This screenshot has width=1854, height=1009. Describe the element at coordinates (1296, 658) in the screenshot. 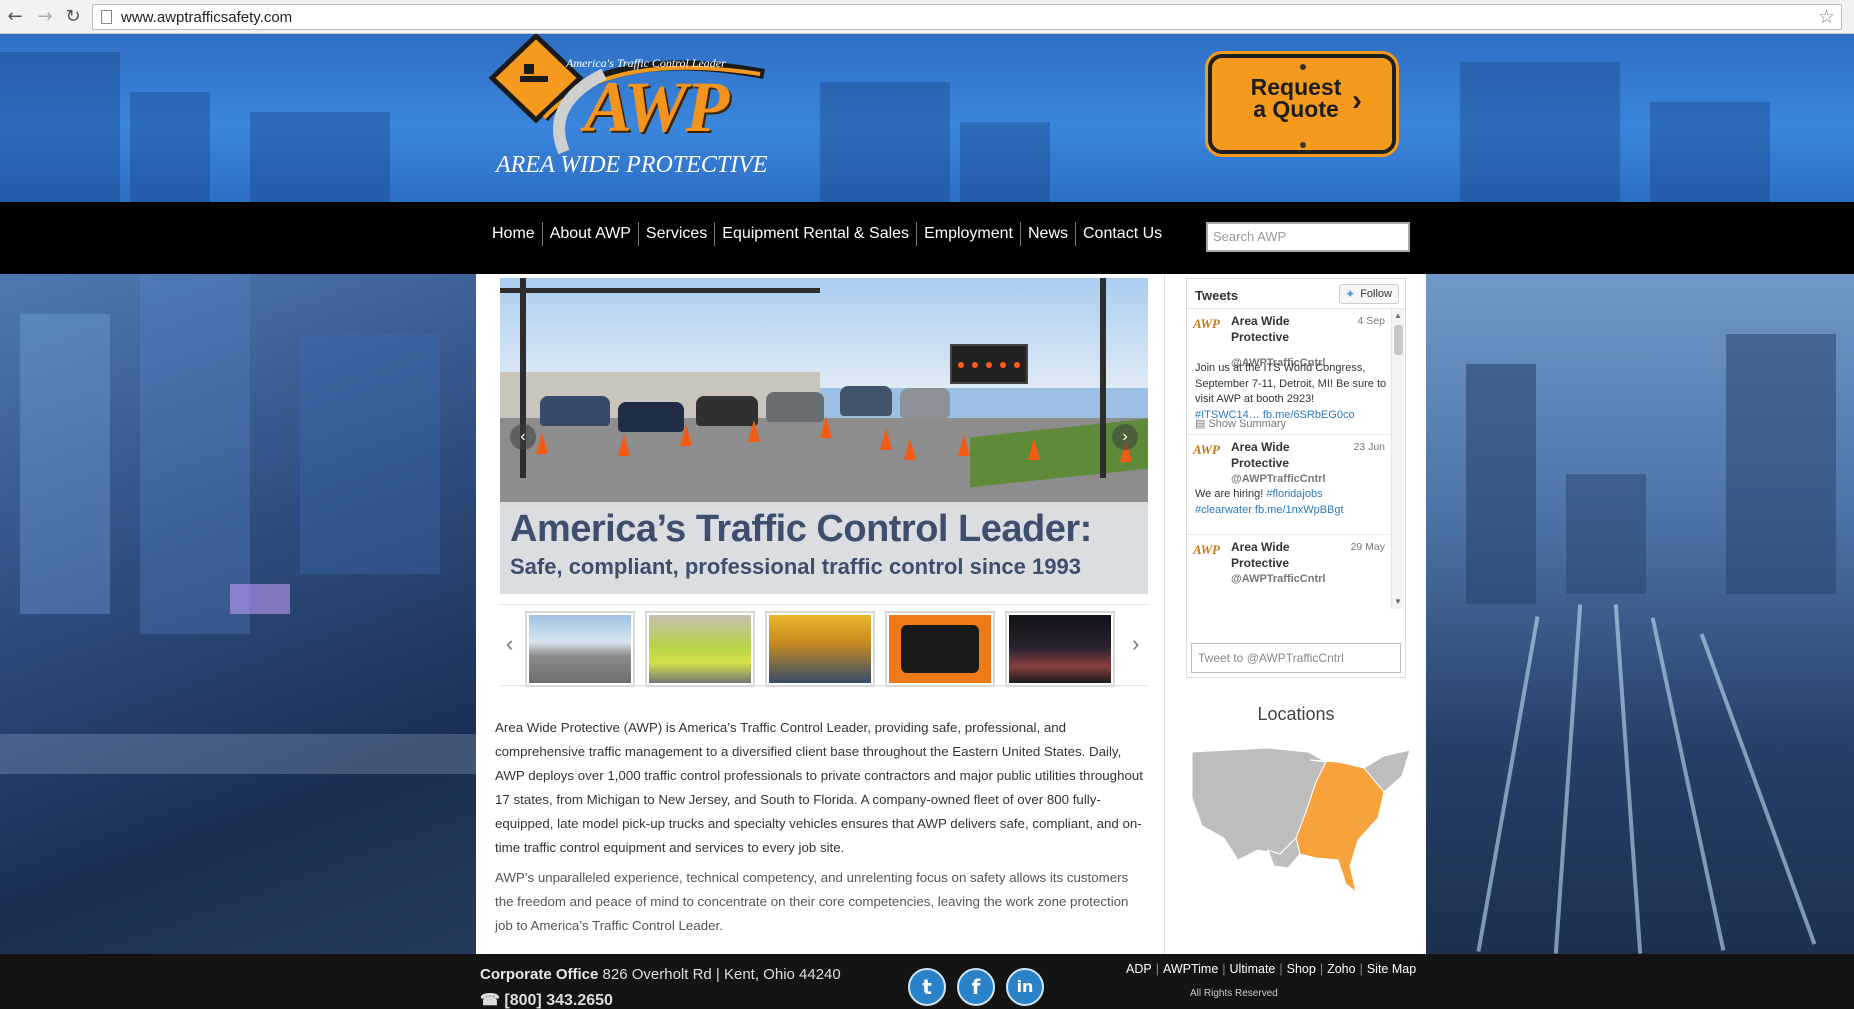

I see `tweet-composer-input: Tweet to @AWPTrafficCntrl` at that location.